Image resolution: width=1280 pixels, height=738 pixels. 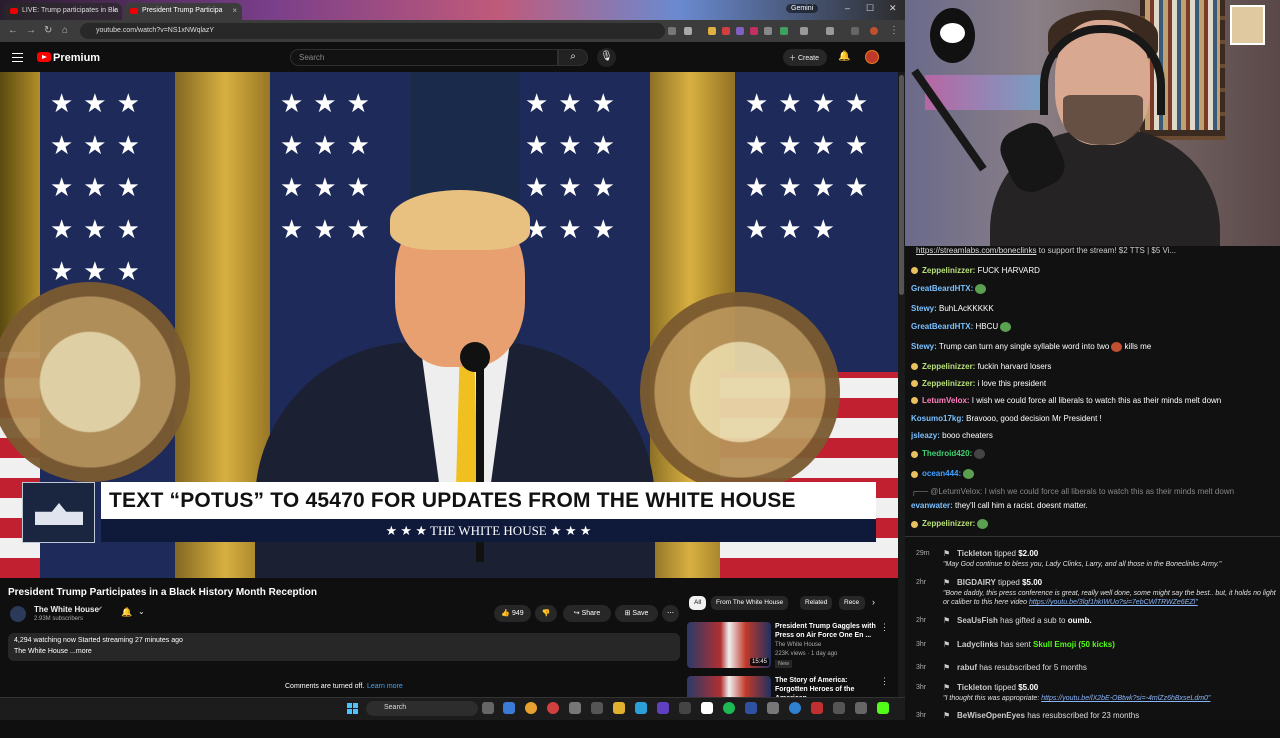 What do you see at coordinates (352, 708) in the screenshot?
I see `windows-start-icon` at bounding box center [352, 708].